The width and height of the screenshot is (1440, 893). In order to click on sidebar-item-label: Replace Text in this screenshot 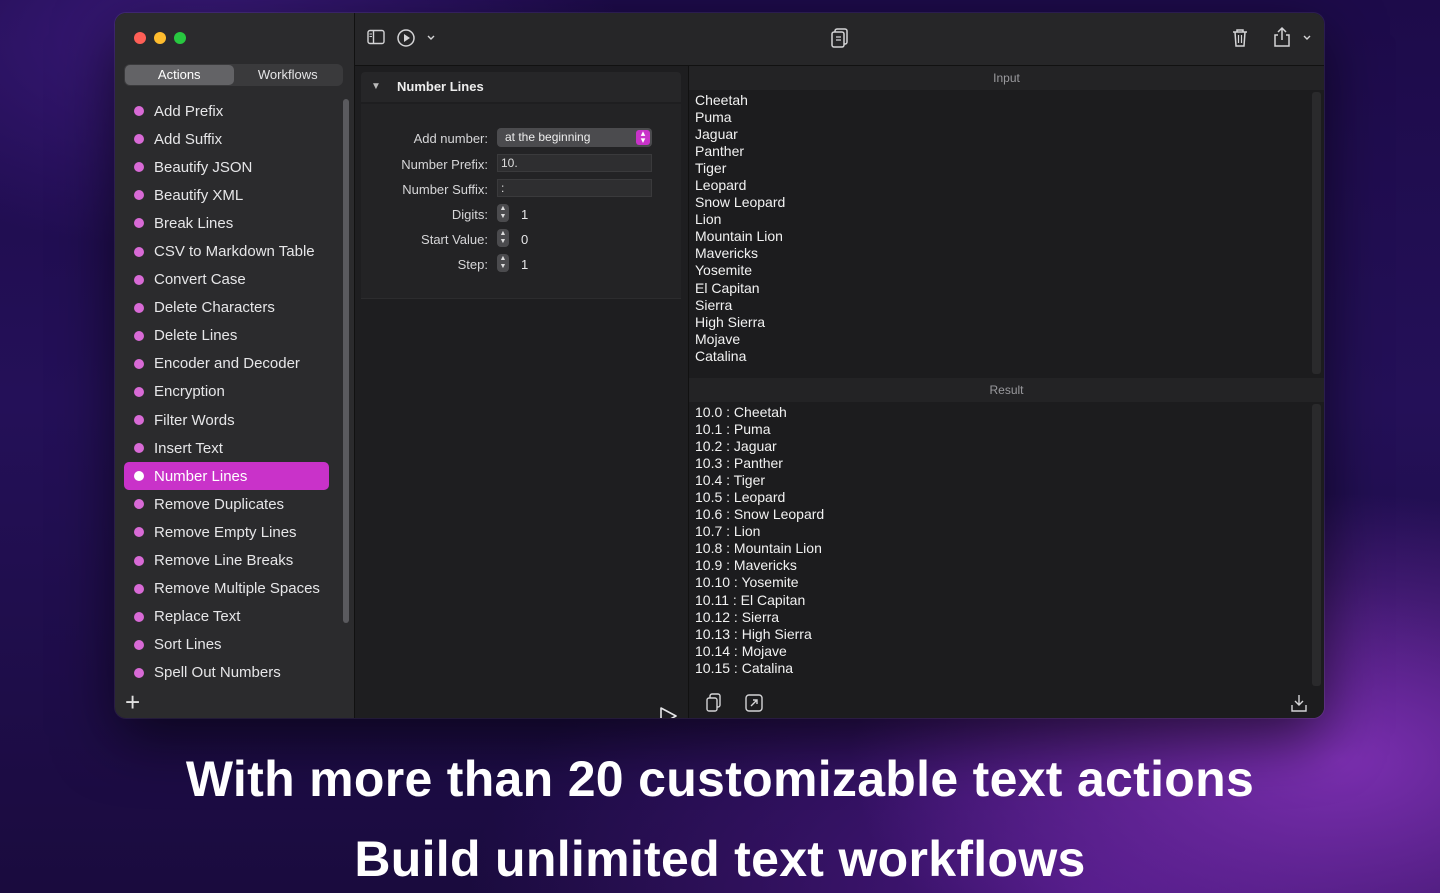, I will do `click(197, 617)`.